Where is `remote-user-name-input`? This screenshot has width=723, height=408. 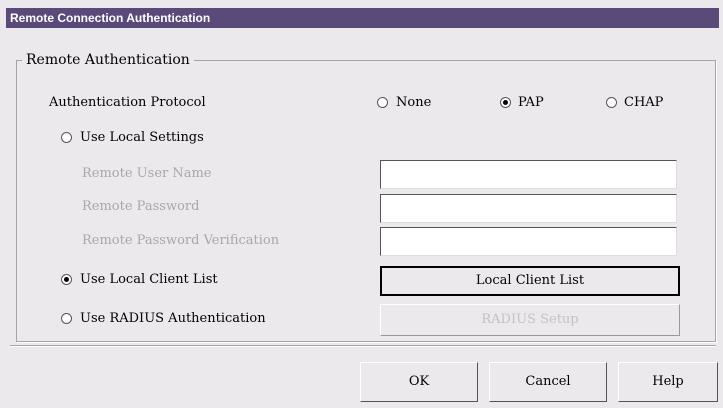 remote-user-name-input is located at coordinates (528, 174).